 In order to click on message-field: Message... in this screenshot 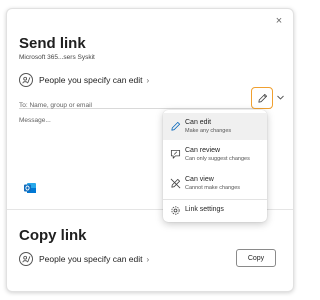, I will do `click(35, 120)`.